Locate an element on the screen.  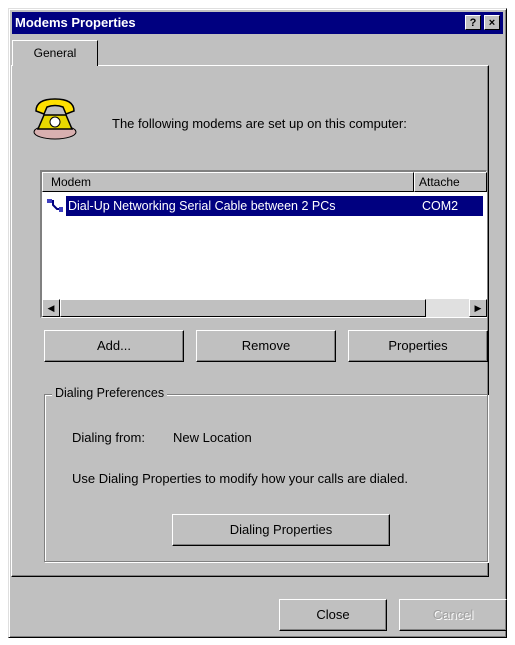
dialing-properties-label: Dialing Properties is located at coordinates (281, 529).